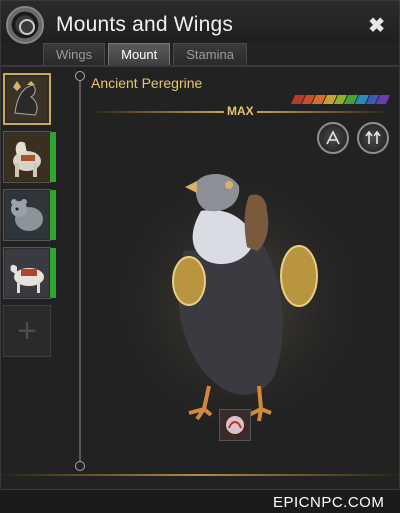  What do you see at coordinates (376, 25) in the screenshot?
I see `close-icon: ✖` at bounding box center [376, 25].